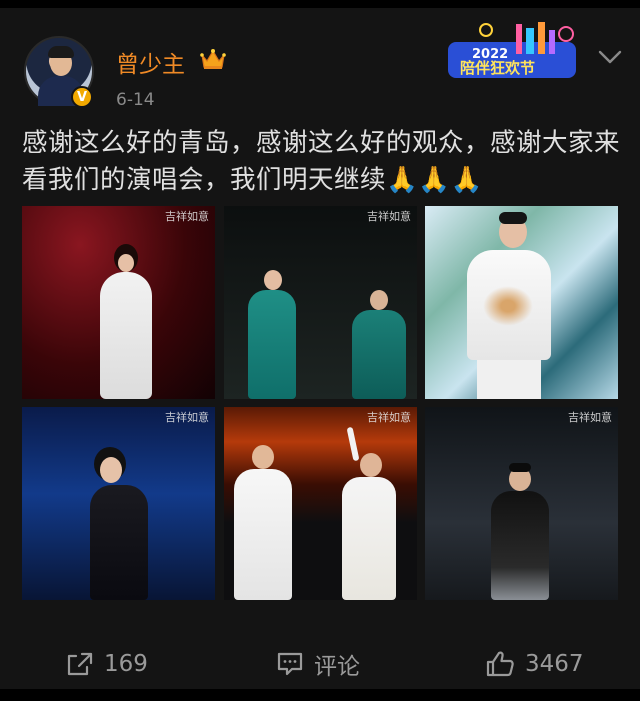  Describe the element at coordinates (118, 302) in the screenshot. I see `post-photo-1: 吉祥如意` at that location.